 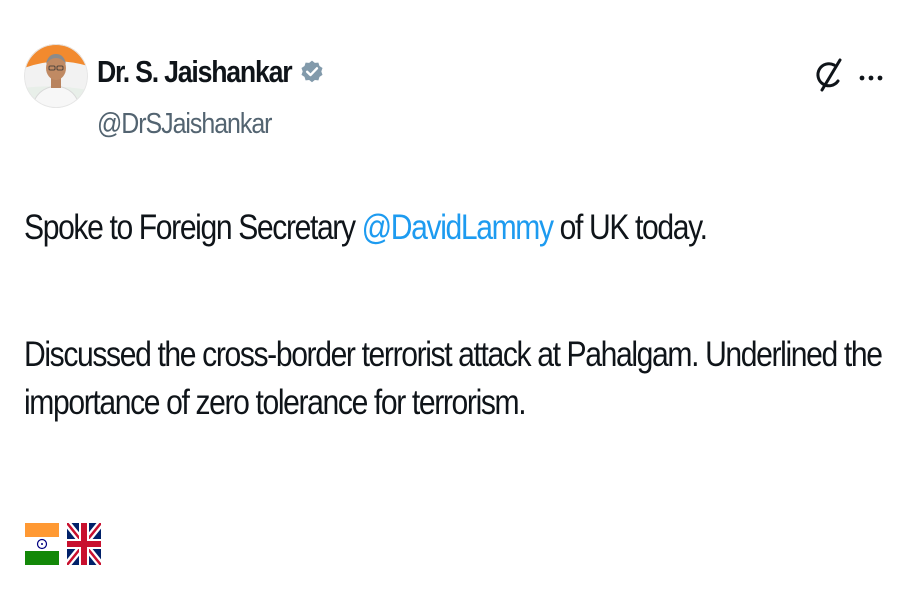 What do you see at coordinates (184, 124) in the screenshot?
I see `author-handle: @DrSJaishankar` at bounding box center [184, 124].